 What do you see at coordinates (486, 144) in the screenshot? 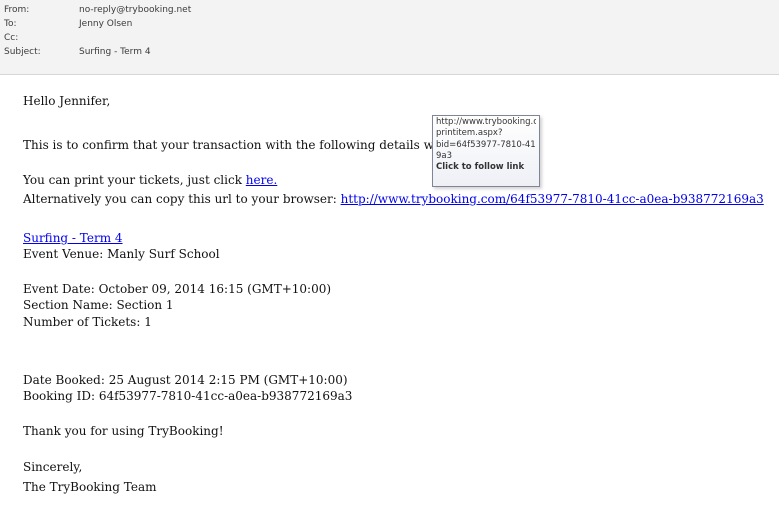
I see `tooltip-url-line-3: bid=64f53977-7810-41cc-a0ea-b93877216` at bounding box center [486, 144].